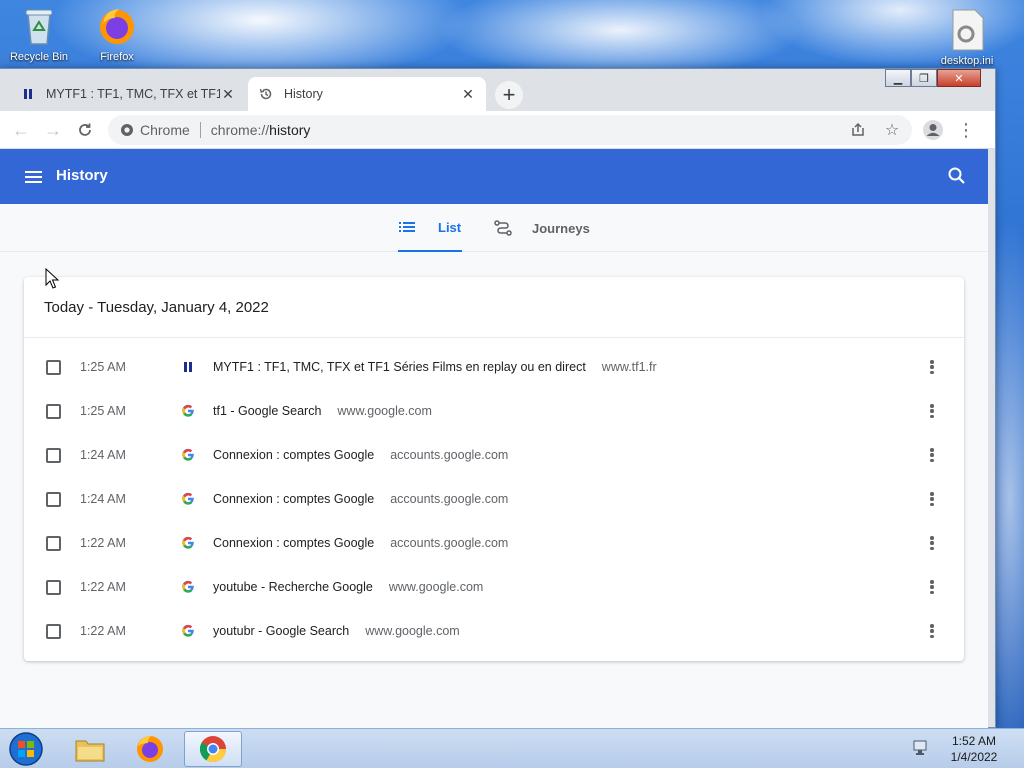 The width and height of the screenshot is (1024, 768). Describe the element at coordinates (512, 748) in the screenshot. I see `taskbar: 1:52 AM 1/4/2022` at that location.